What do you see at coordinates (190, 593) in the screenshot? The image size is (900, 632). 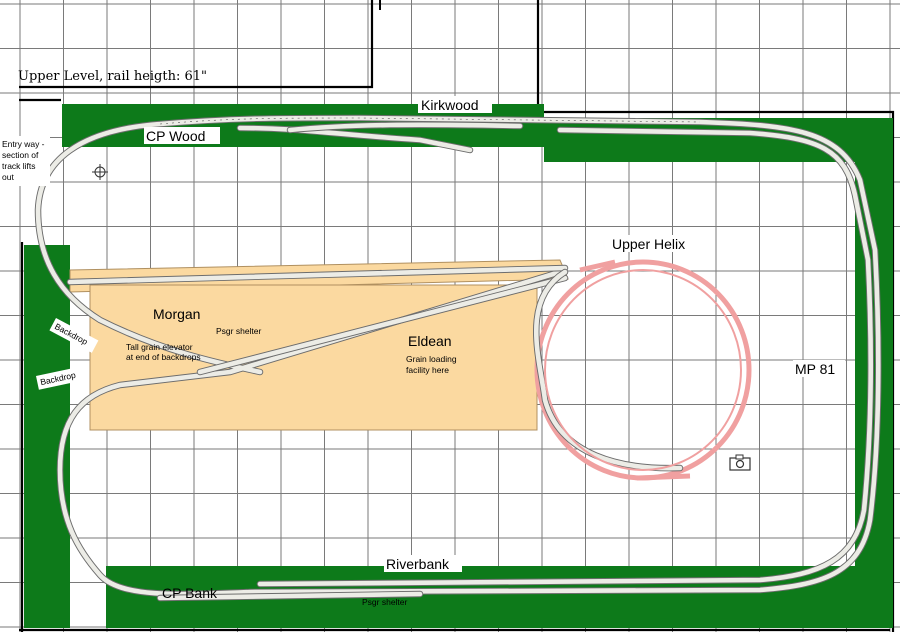 I see `label-cp-bank: CP Bank` at bounding box center [190, 593].